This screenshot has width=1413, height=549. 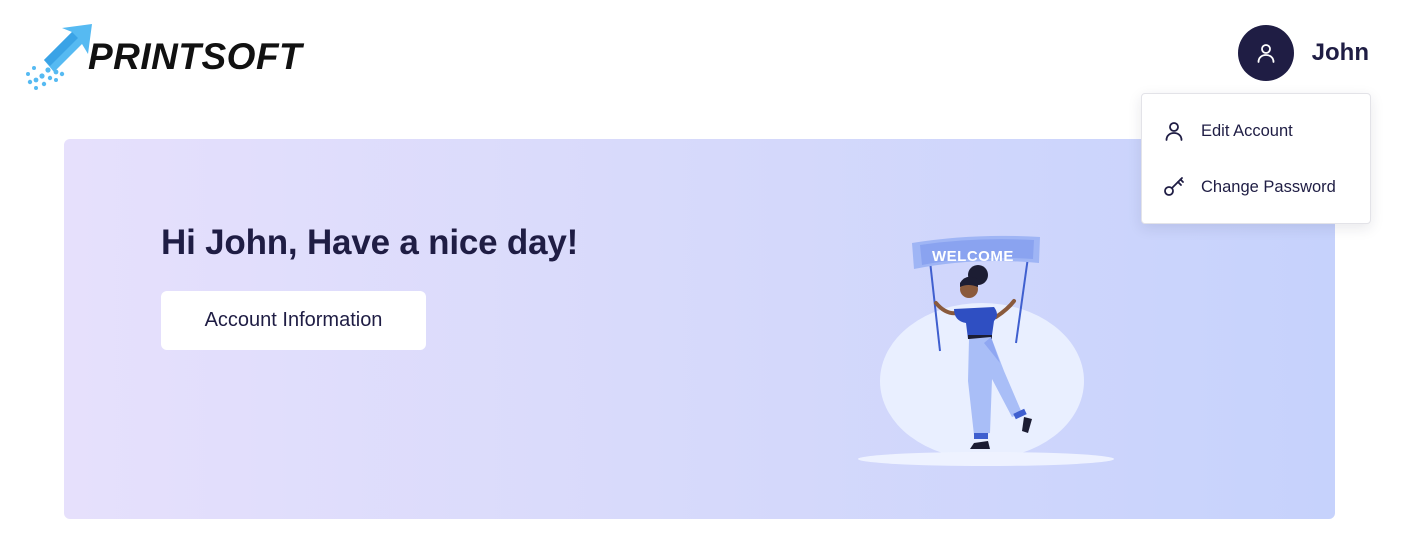 I want to click on key-icon, so click(x=1174, y=187).